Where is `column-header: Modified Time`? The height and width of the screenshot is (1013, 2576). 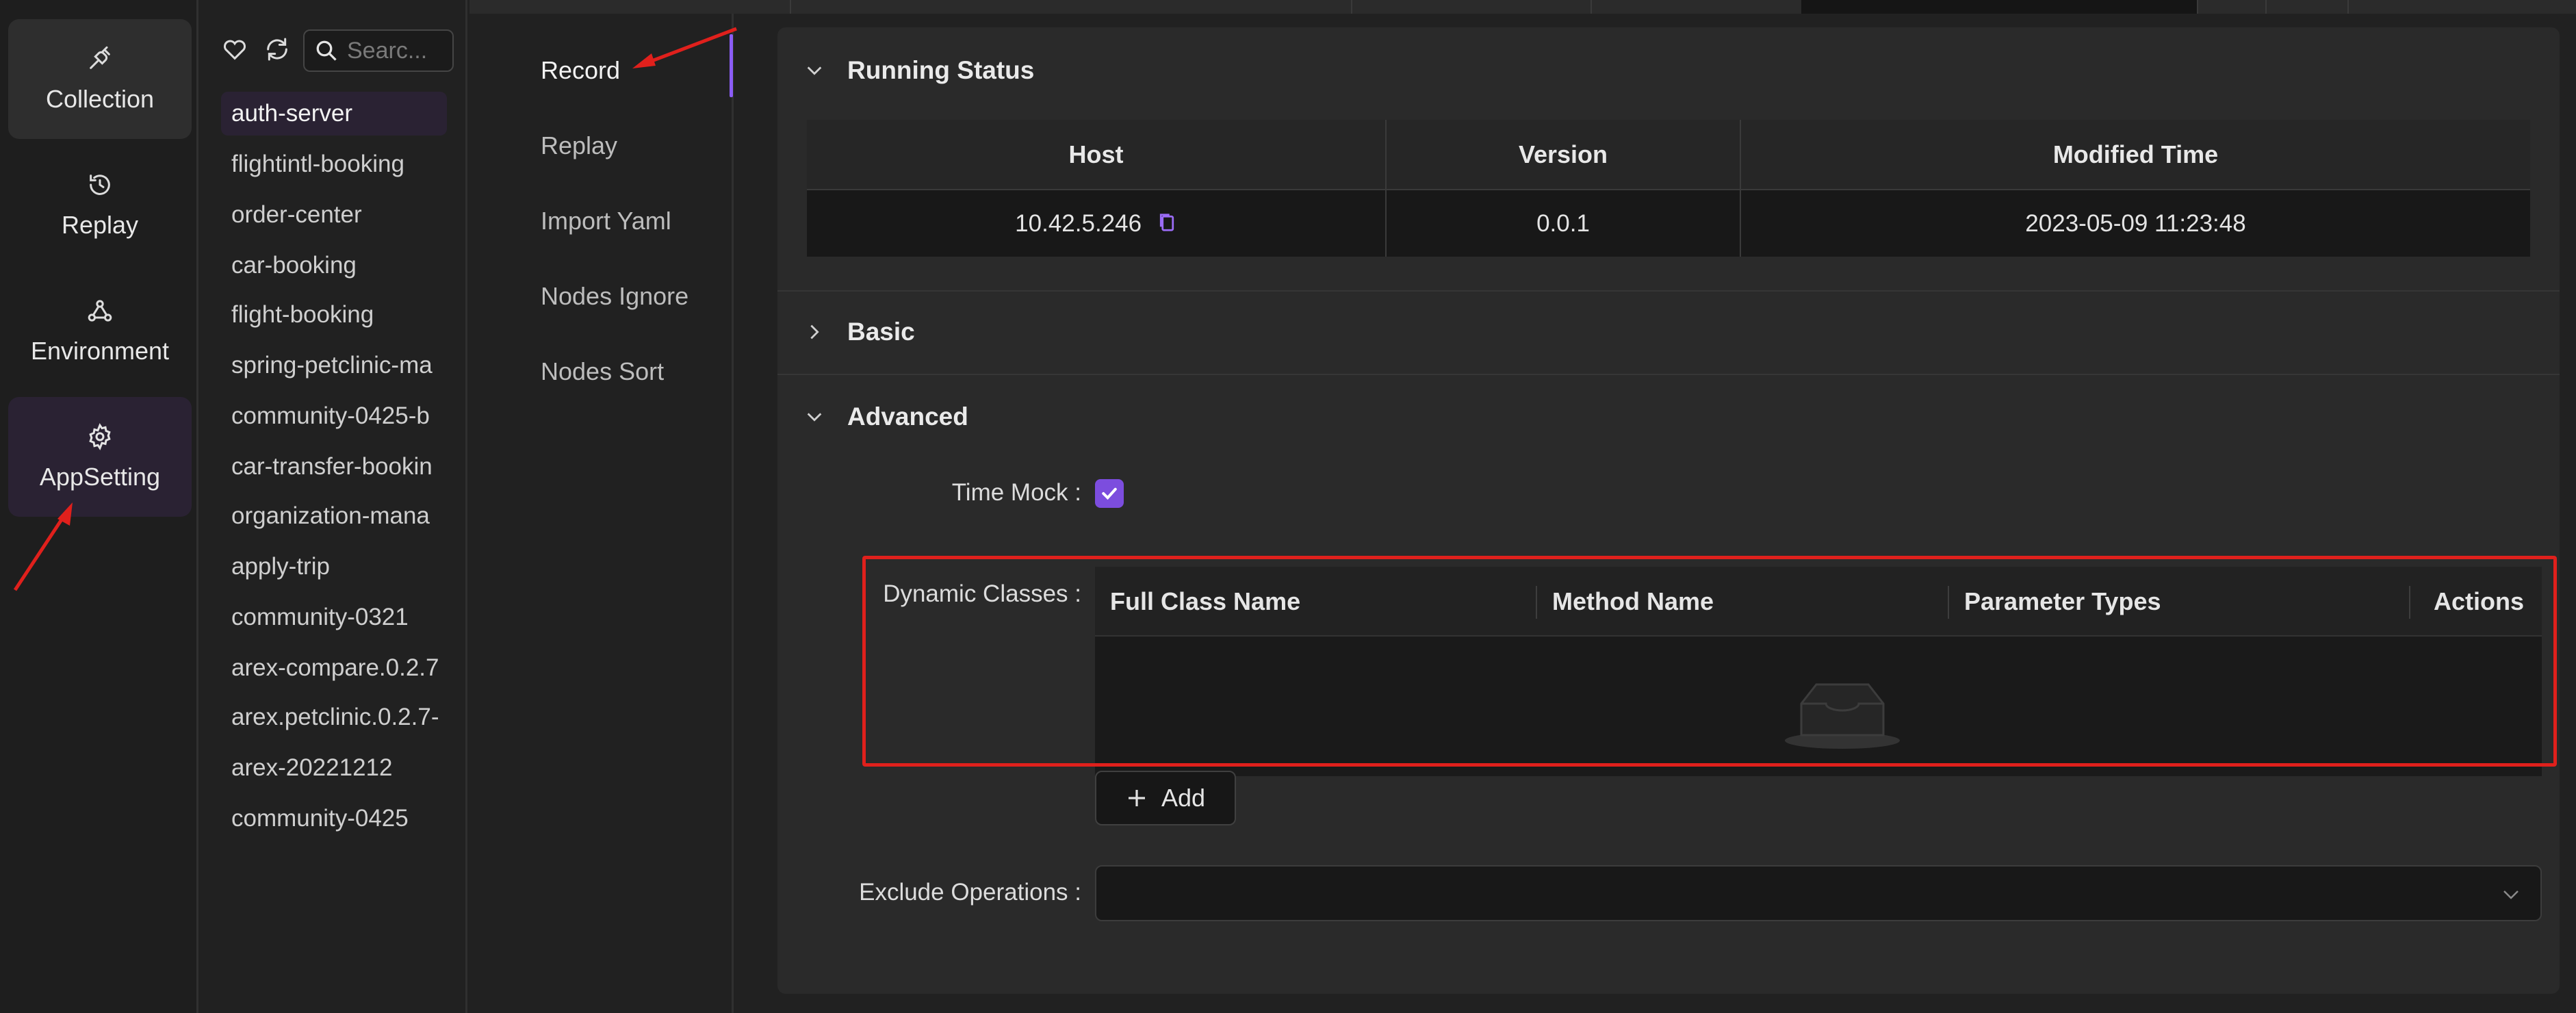
column-header: Modified Time is located at coordinates (2135, 155).